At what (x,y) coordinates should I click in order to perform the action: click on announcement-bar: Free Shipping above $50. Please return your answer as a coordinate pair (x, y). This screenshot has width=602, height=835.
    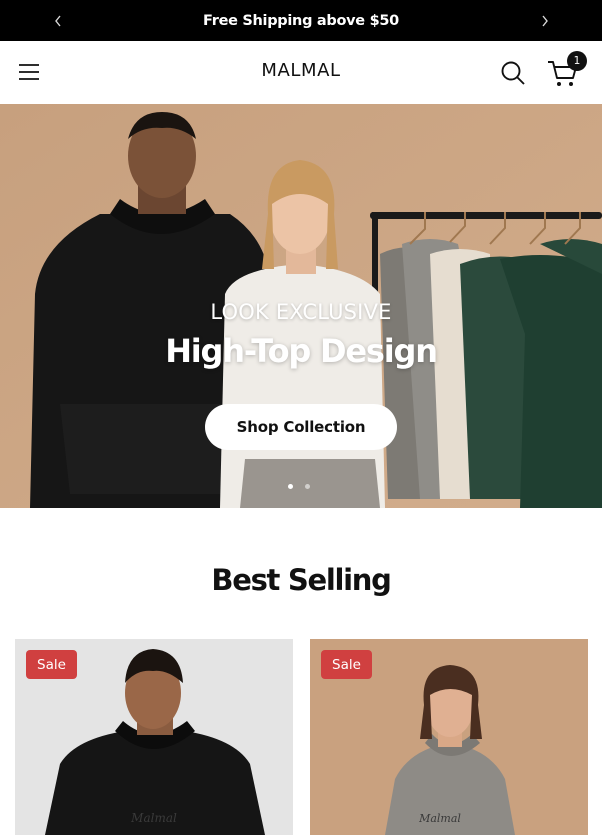
    Looking at the image, I should click on (301, 20).